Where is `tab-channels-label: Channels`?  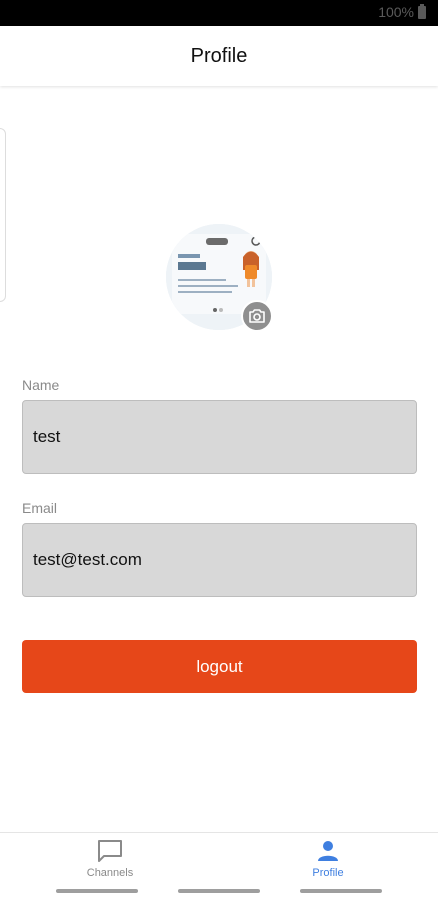
tab-channels-label: Channels is located at coordinates (110, 873).